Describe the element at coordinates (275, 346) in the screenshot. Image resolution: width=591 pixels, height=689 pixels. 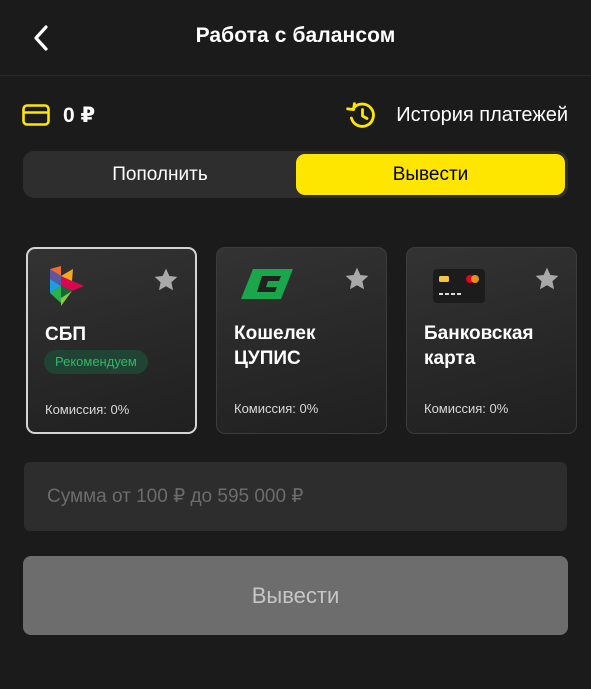
I see `method-title: Кошелек ЦУПИС` at that location.